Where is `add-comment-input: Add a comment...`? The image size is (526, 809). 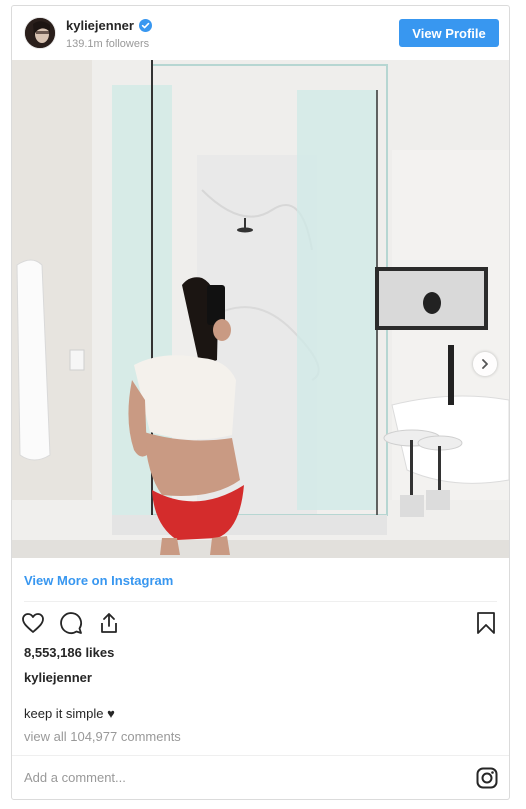 add-comment-input: Add a comment... is located at coordinates (75, 777).